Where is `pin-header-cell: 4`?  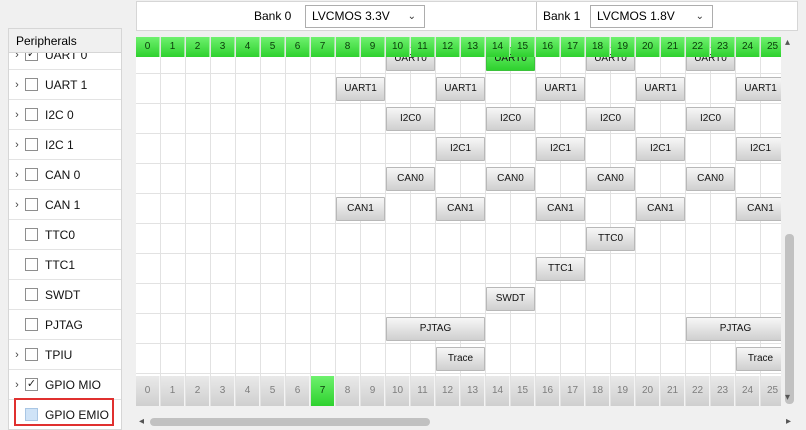
pin-header-cell: 4 is located at coordinates (248, 47).